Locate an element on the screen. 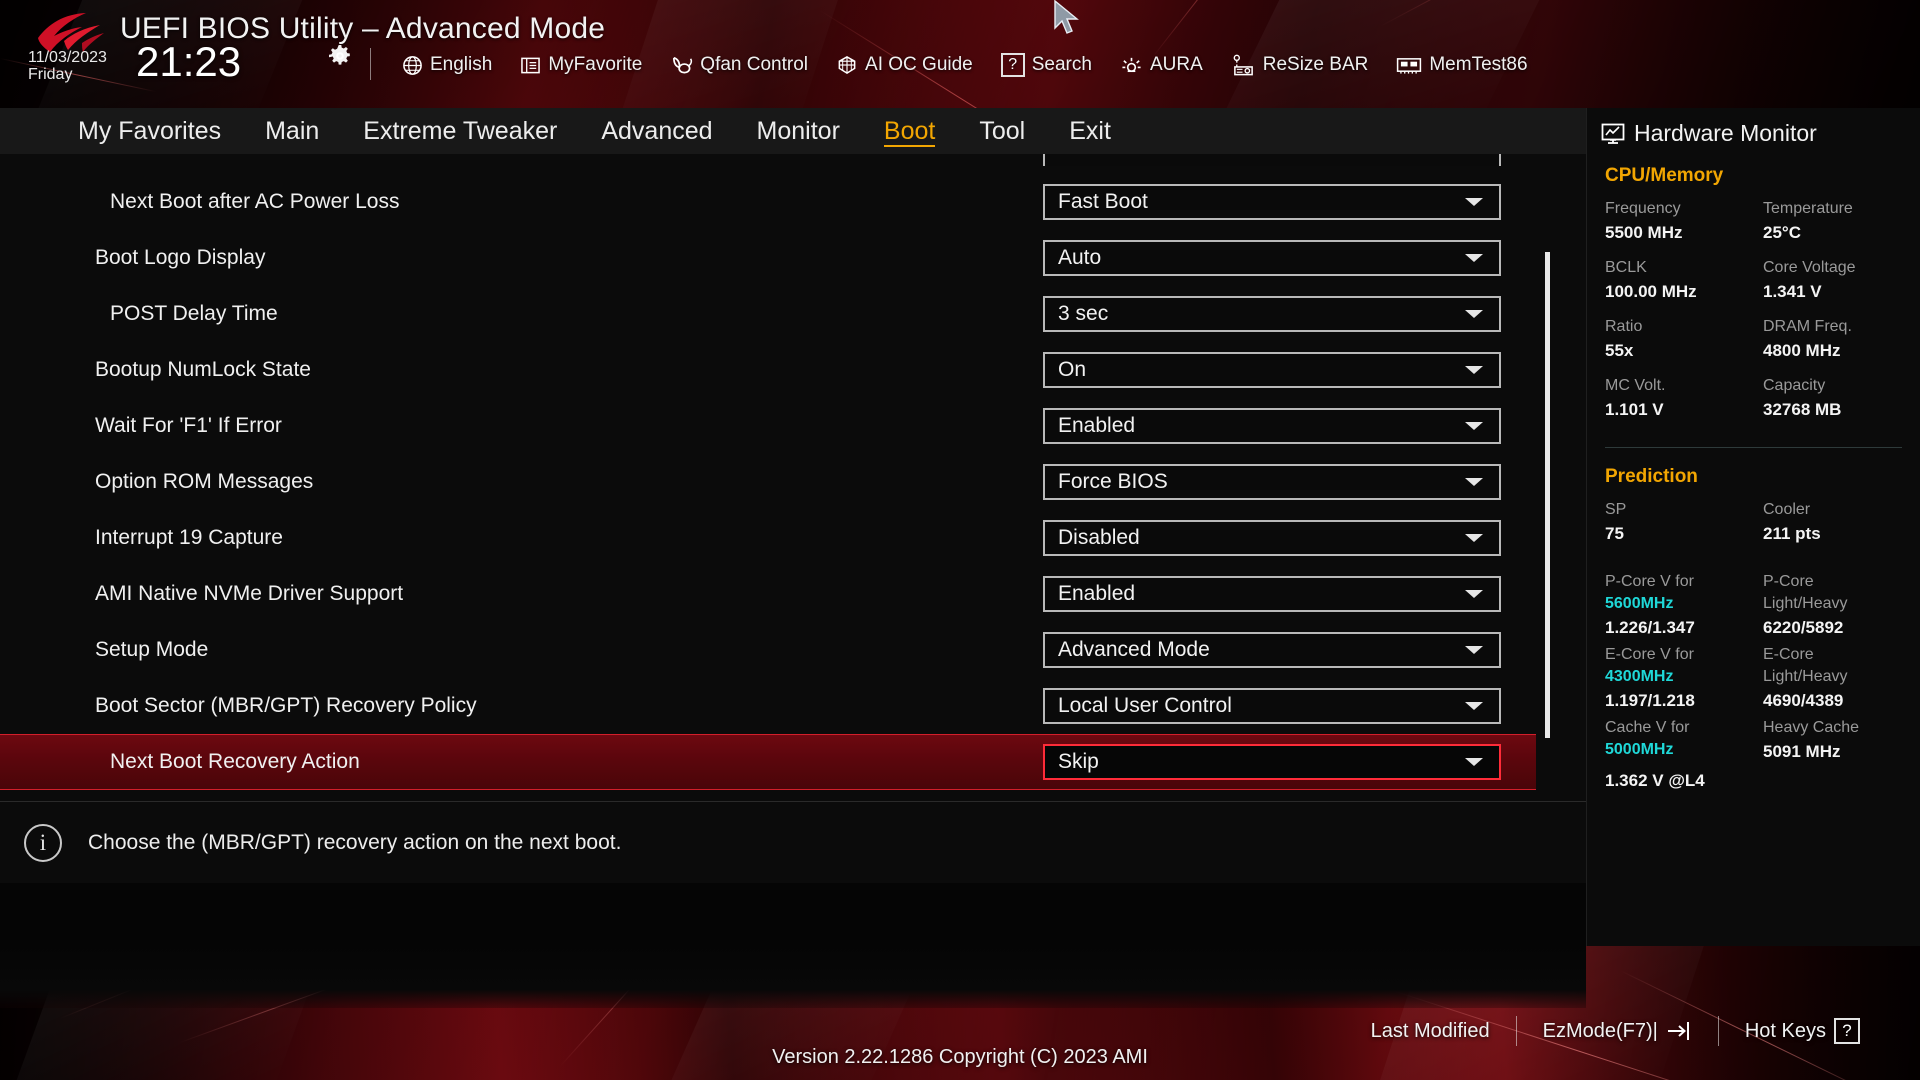 The height and width of the screenshot is (1080, 1920). toolbar-item-resize-bar: ReSize BAR is located at coordinates (1300, 65).